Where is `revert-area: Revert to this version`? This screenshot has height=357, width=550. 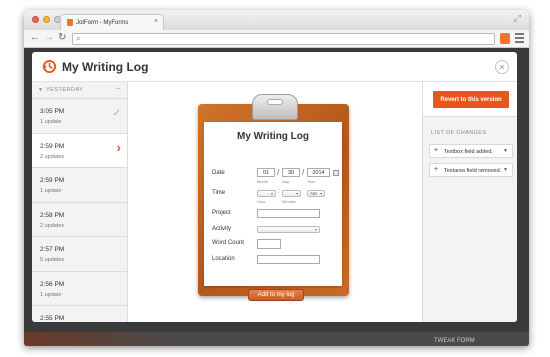 revert-area: Revert to this version is located at coordinates (470, 99).